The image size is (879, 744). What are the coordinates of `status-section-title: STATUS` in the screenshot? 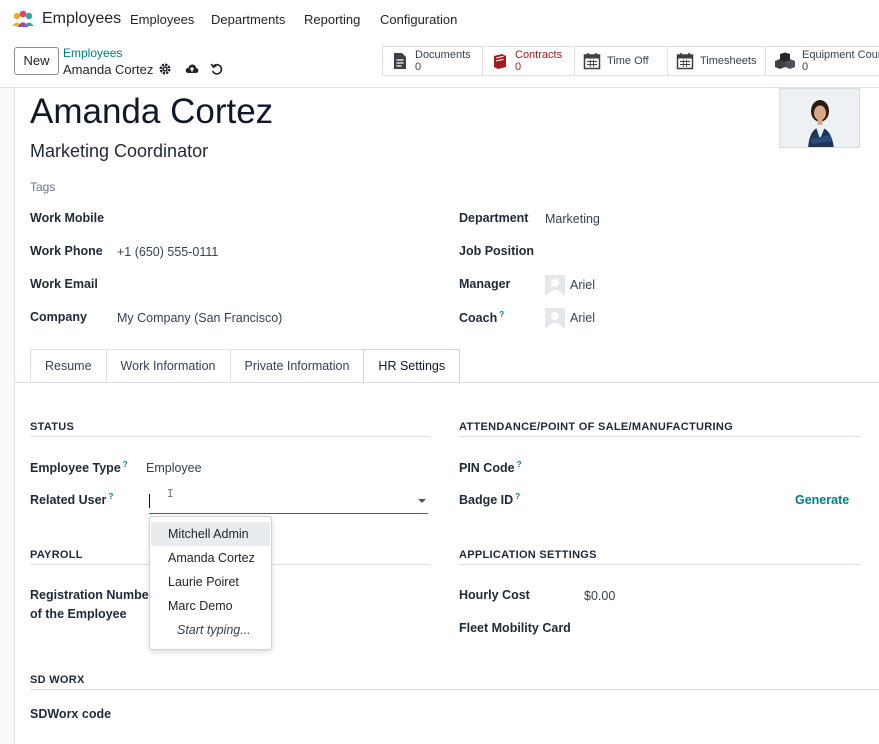 It's located at (52, 427).